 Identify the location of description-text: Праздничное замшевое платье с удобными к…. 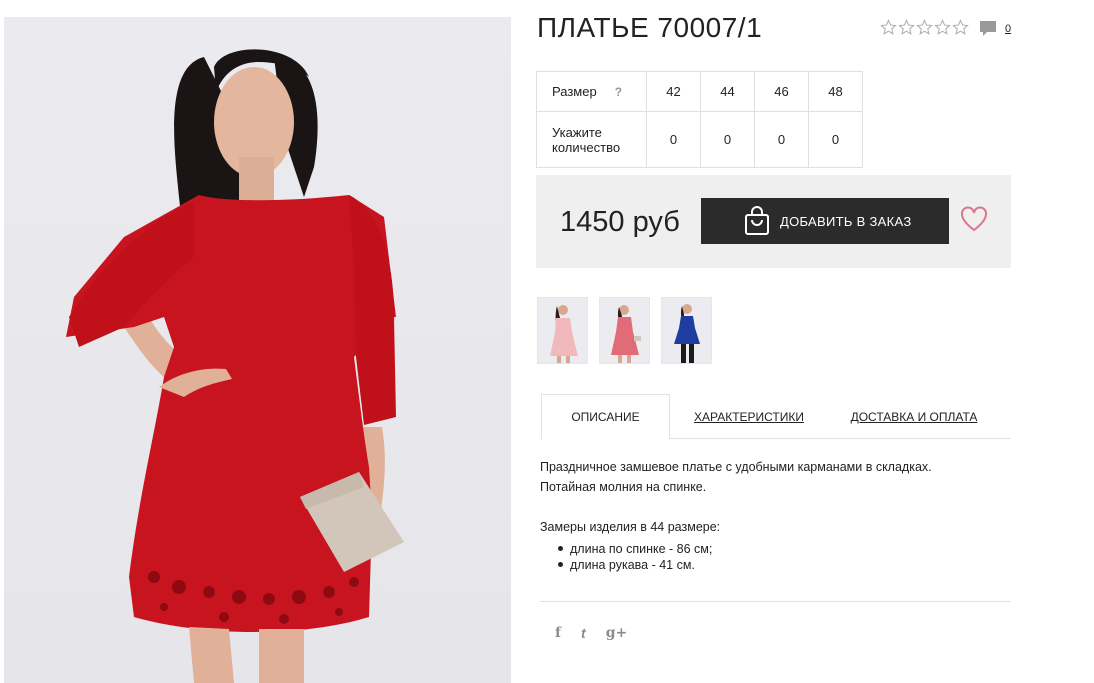
(775, 477).